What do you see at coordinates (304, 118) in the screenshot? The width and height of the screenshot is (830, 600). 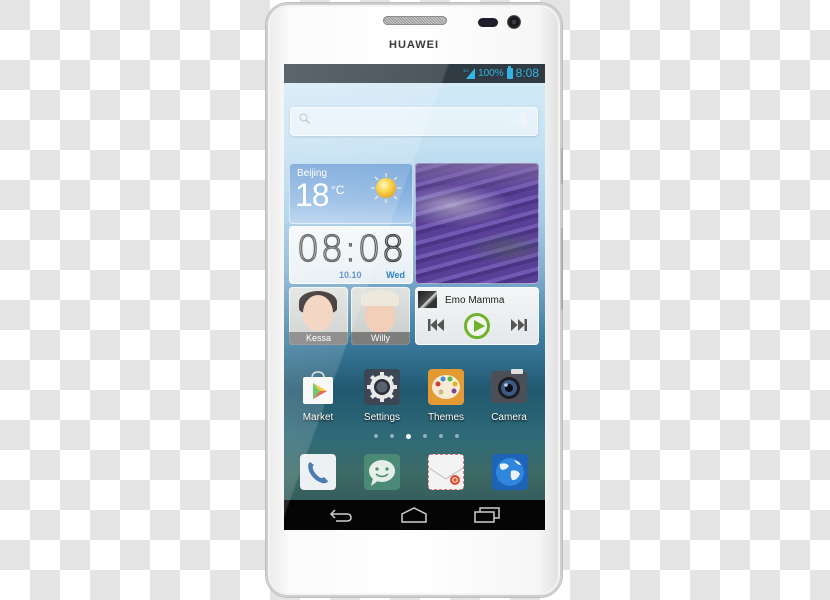 I see `search-icon` at bounding box center [304, 118].